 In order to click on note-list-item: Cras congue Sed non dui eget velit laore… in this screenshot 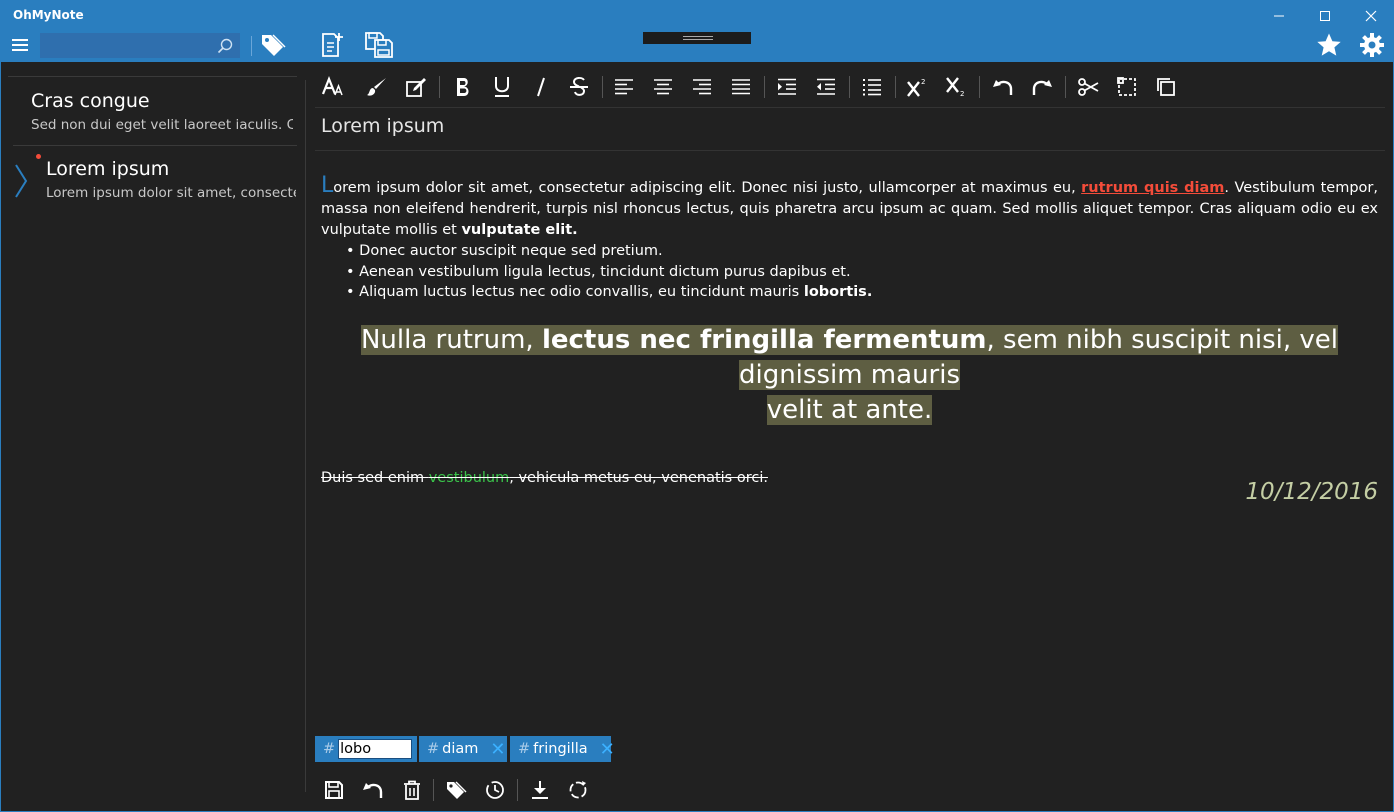, I will do `click(152, 118)`.